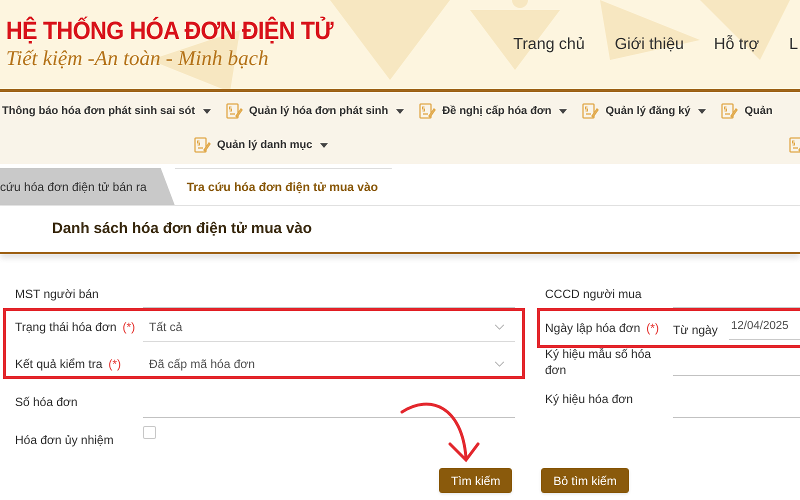  Describe the element at coordinates (764, 326) in the screenshot. I see `date-field: 12/04/2025` at that location.